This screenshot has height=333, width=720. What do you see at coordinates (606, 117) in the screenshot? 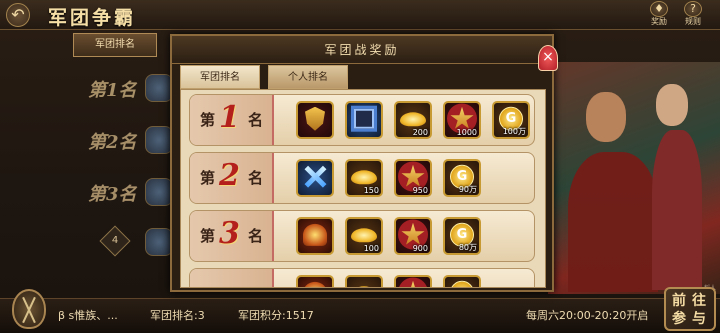
I see `hero-face` at bounding box center [606, 117].